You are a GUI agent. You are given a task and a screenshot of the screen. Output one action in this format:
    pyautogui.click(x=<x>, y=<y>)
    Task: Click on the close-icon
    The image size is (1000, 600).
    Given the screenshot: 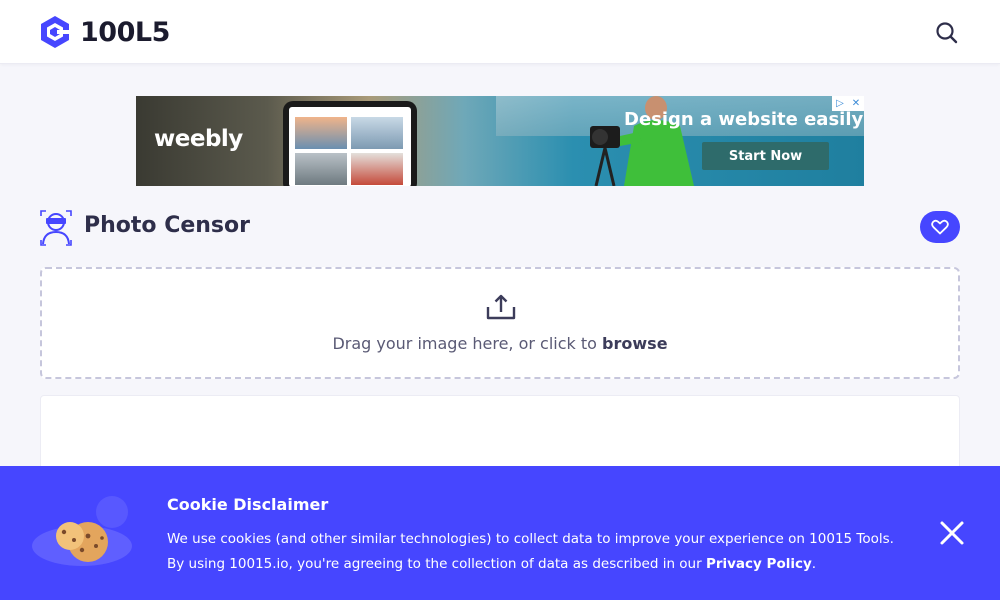 What is the action you would take?
    pyautogui.click(x=952, y=533)
    